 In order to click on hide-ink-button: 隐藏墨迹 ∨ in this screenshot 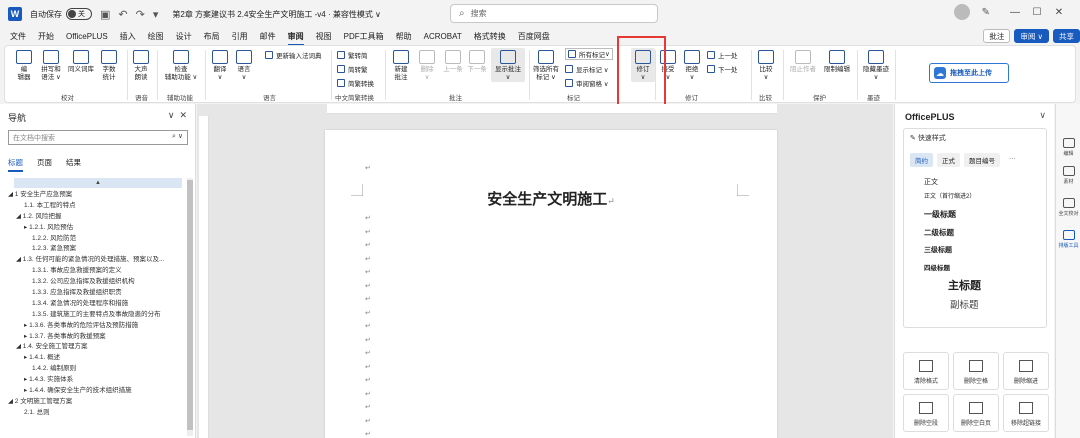, I will do `click(876, 66)`.